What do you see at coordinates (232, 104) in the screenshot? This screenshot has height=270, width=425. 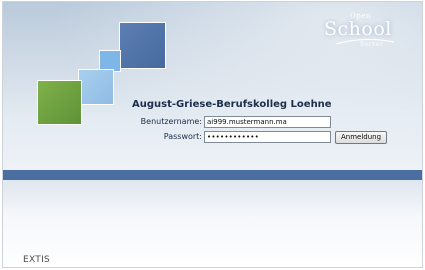 I see `school-name-heading: August-Griese-Berufskolleg Loehne` at bounding box center [232, 104].